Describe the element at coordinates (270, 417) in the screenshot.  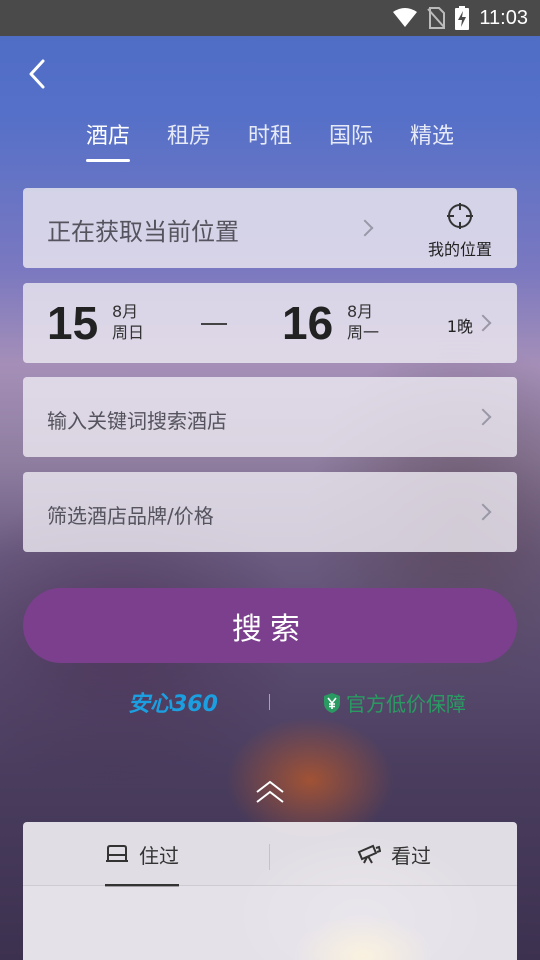
I see `keyword-search-field: 输入关键词搜索酒店` at that location.